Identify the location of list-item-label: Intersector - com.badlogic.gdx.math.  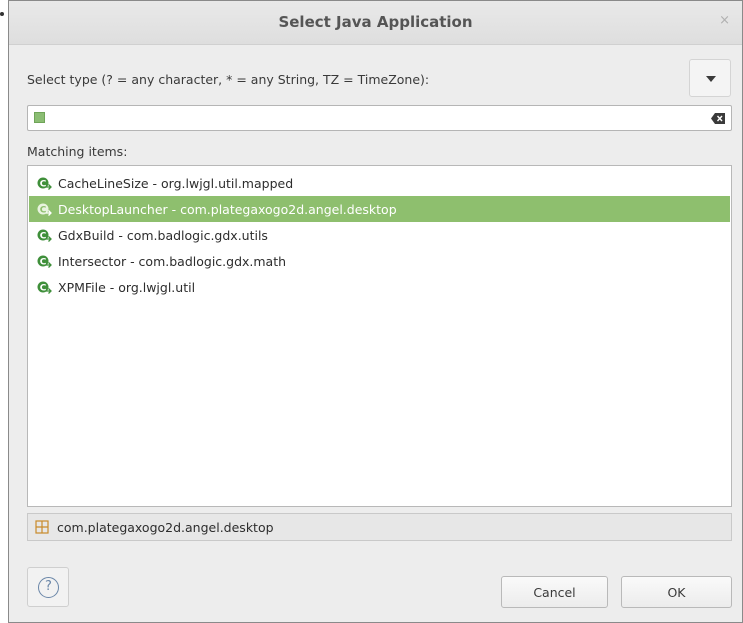
(172, 261).